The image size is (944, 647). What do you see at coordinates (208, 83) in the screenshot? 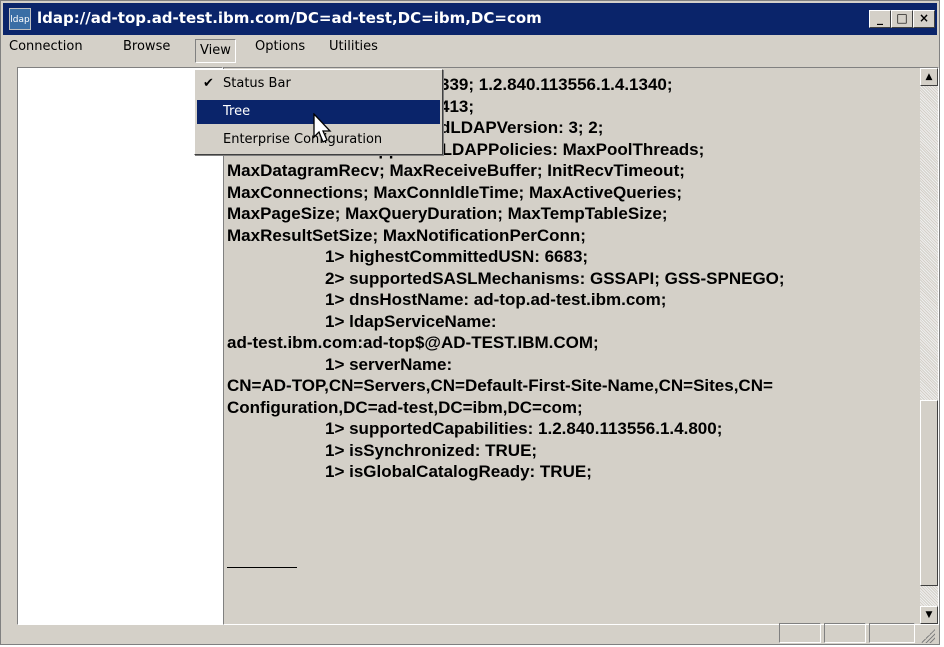
I see `checkmark-icon: ✔` at bounding box center [208, 83].